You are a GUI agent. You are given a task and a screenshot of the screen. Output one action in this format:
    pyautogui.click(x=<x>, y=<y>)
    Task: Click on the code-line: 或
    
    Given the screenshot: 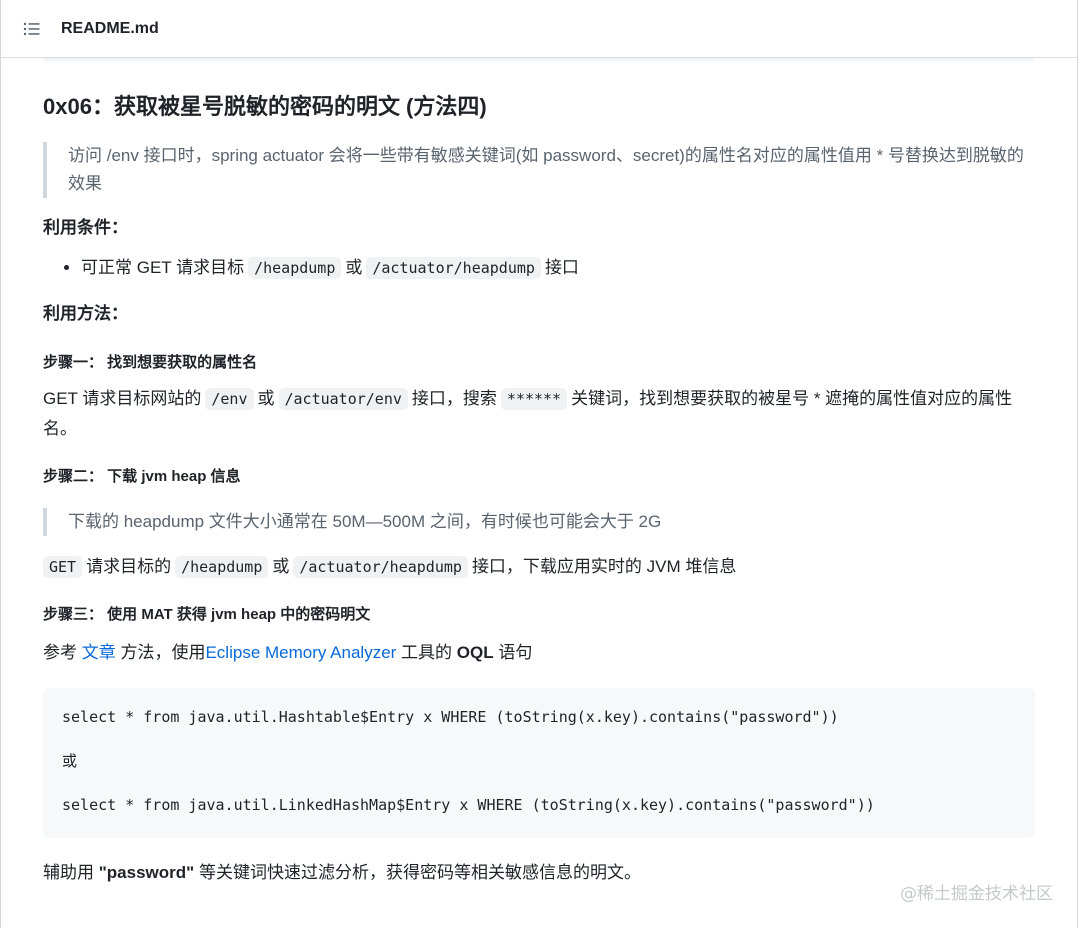 What is the action you would take?
    pyautogui.click(x=70, y=761)
    